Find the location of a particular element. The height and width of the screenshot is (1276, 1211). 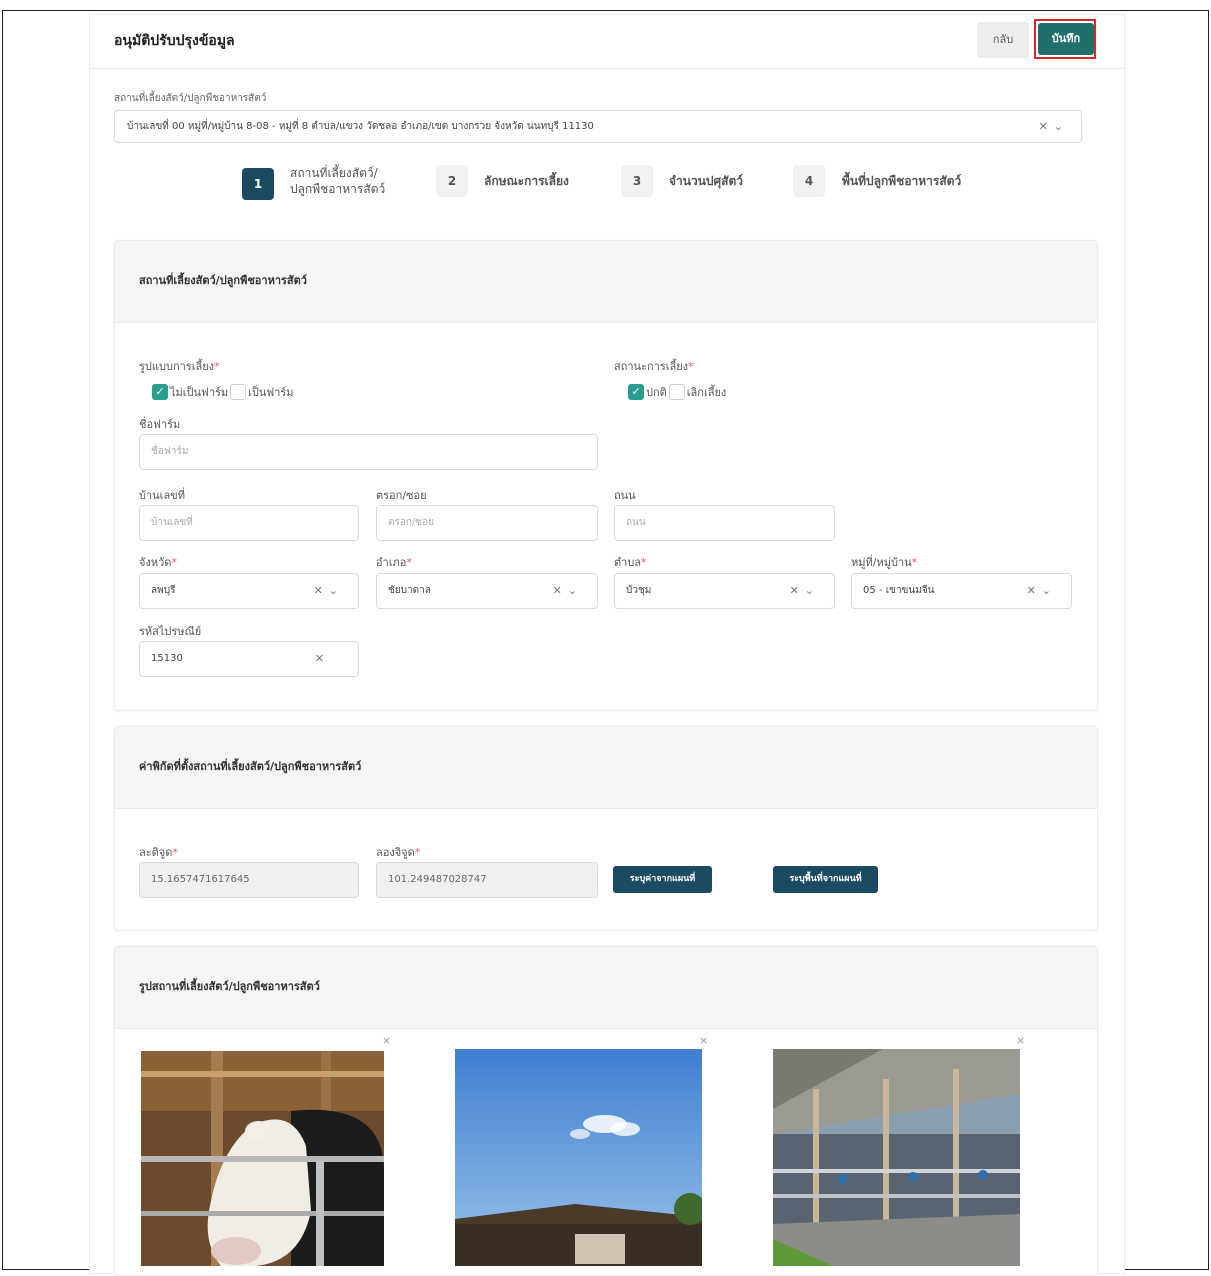

lat-label-text: ละติจูด is located at coordinates (156, 852).